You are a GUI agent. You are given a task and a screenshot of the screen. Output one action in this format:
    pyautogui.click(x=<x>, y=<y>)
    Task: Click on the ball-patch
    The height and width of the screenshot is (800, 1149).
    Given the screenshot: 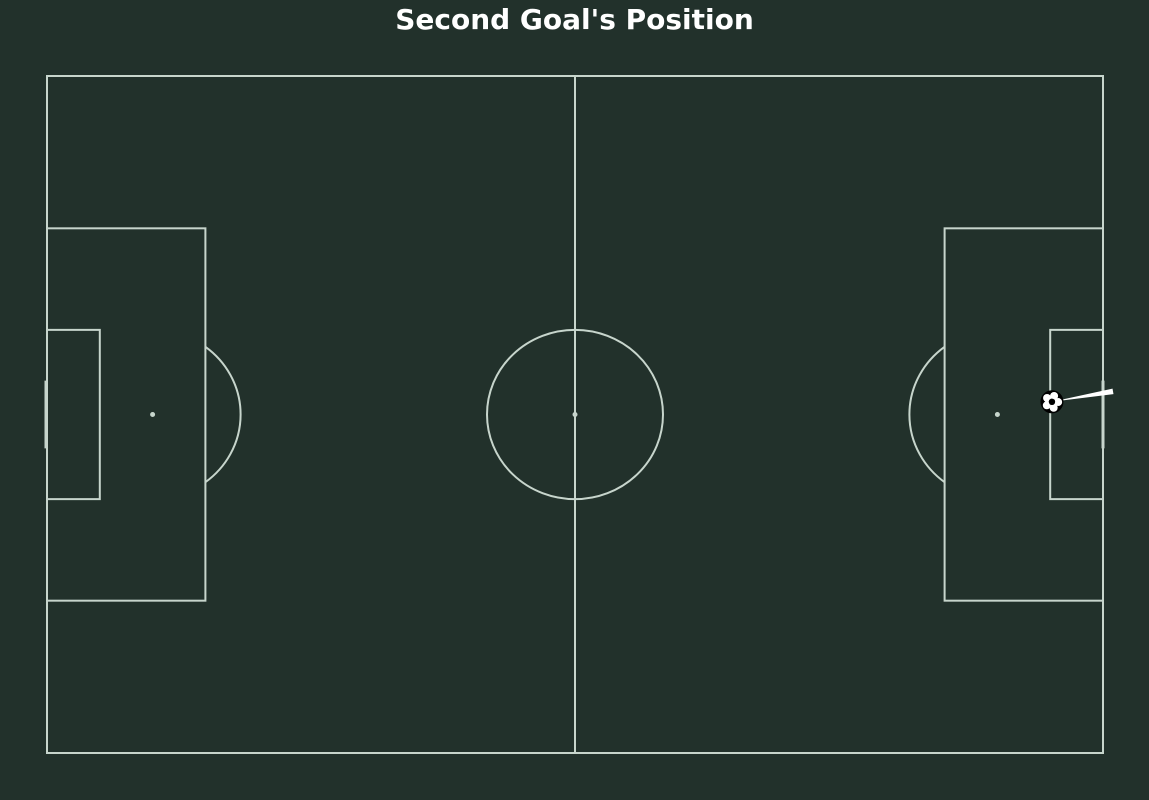 What is the action you would take?
    pyautogui.click(x=1053, y=407)
    